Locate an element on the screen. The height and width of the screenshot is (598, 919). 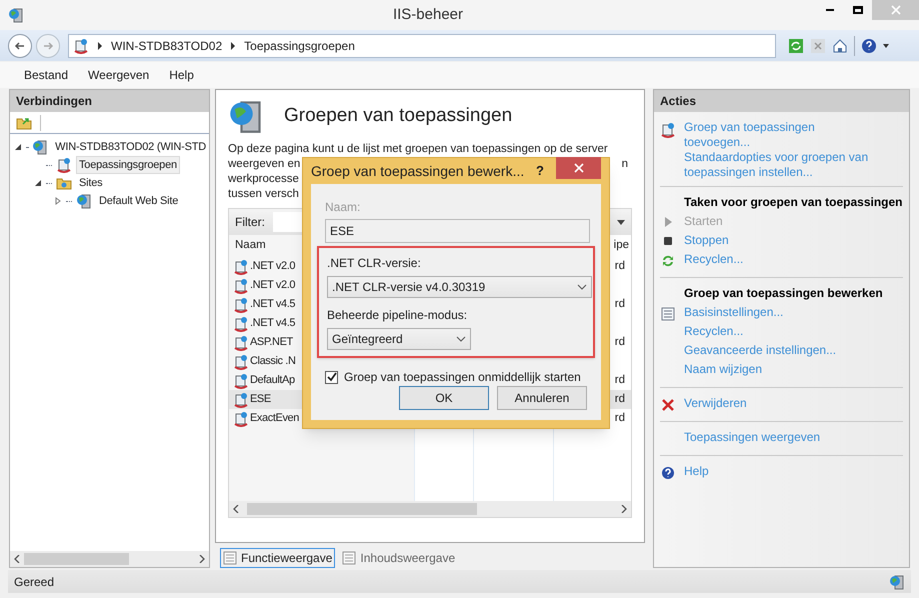
name-field: ESE is located at coordinates (457, 231).